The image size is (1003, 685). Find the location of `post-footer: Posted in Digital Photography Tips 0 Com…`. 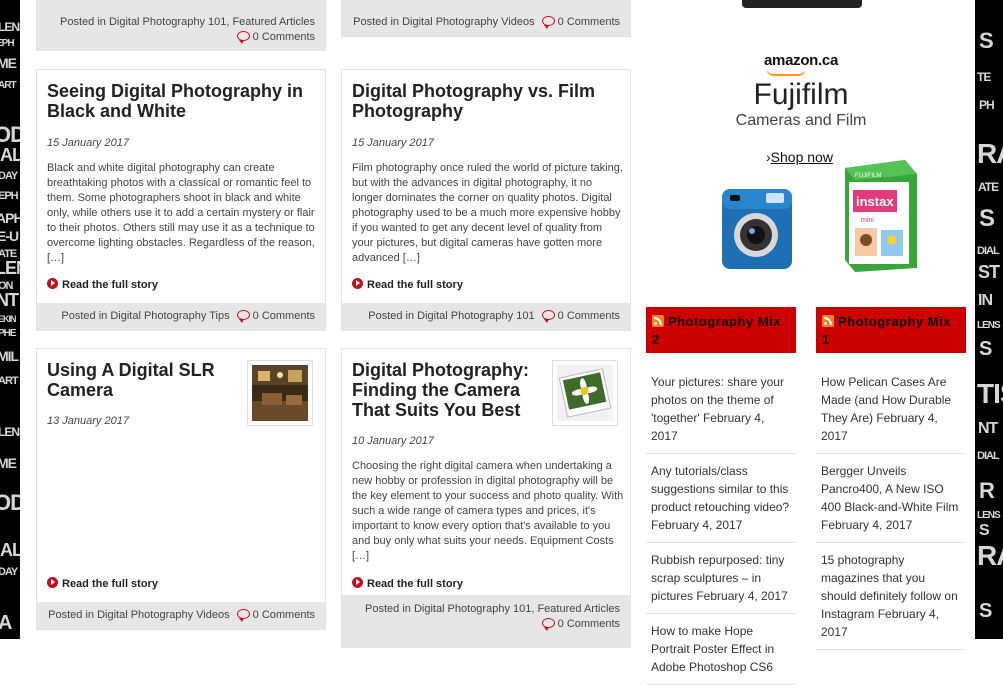

post-footer: Posted in Digital Photography Tips 0 Com… is located at coordinates (181, 316).